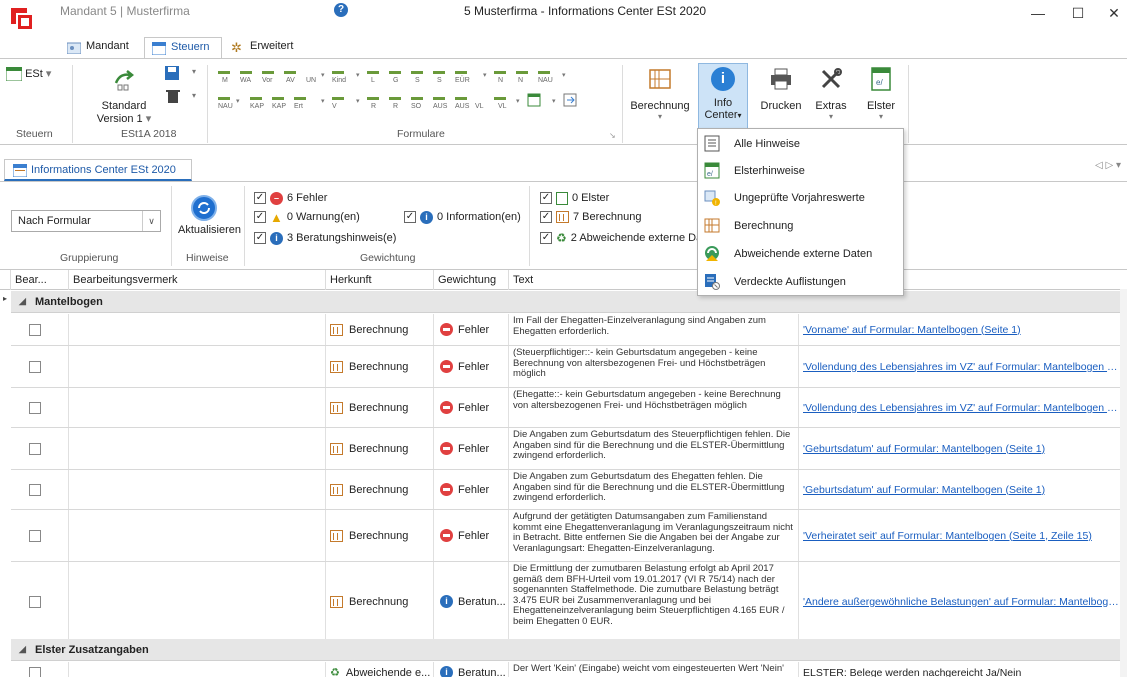  What do you see at coordinates (462, 217) in the screenshot?
I see `filter-information: ✓ i 0 Information(en)` at bounding box center [462, 217].